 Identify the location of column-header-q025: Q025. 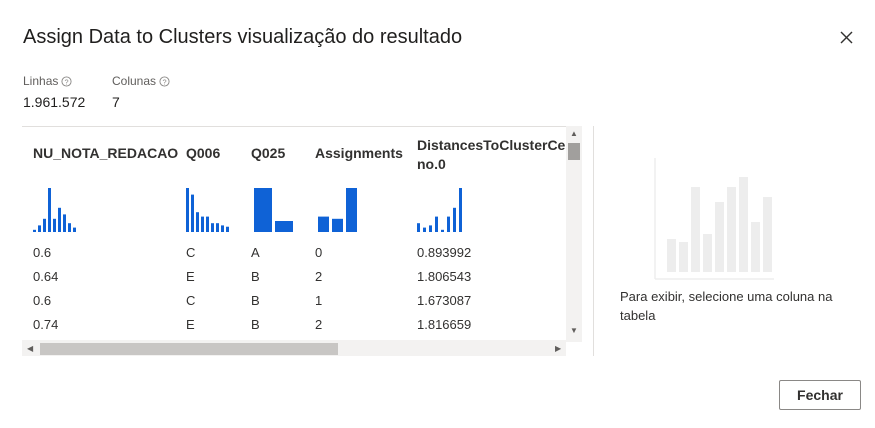
(268, 153).